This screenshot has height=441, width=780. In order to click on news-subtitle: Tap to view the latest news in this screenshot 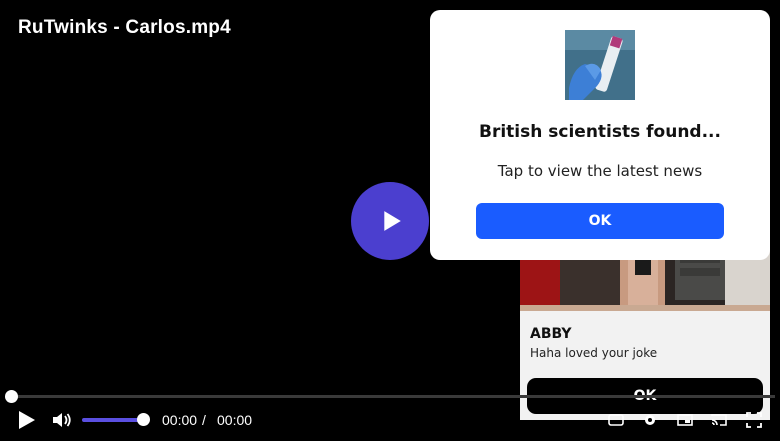, I will do `click(600, 171)`.